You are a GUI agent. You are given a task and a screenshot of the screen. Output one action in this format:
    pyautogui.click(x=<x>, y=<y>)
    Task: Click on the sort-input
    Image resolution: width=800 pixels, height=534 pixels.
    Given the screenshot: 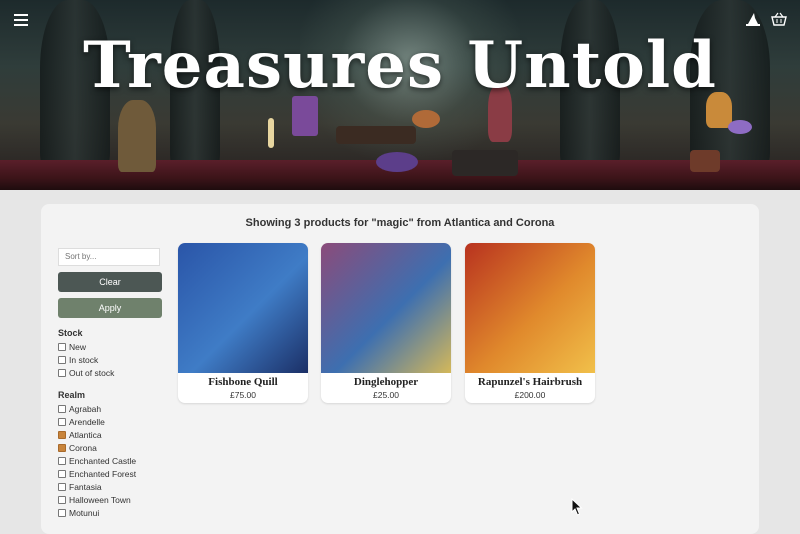 What is the action you would take?
    pyautogui.click(x=109, y=256)
    